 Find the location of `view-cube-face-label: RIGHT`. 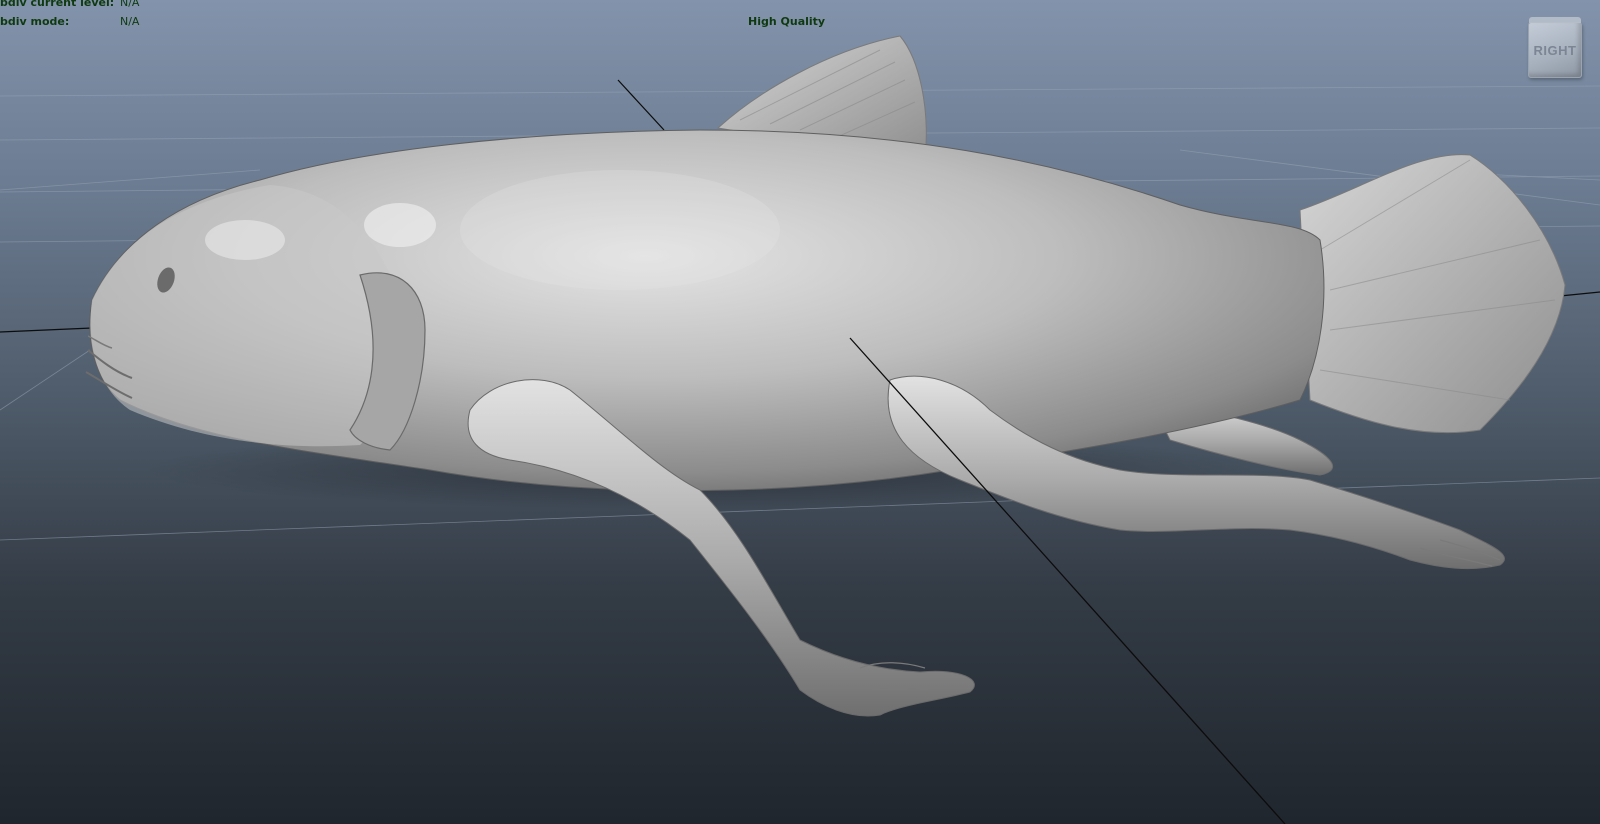

view-cube-face-label: RIGHT is located at coordinates (1555, 50).